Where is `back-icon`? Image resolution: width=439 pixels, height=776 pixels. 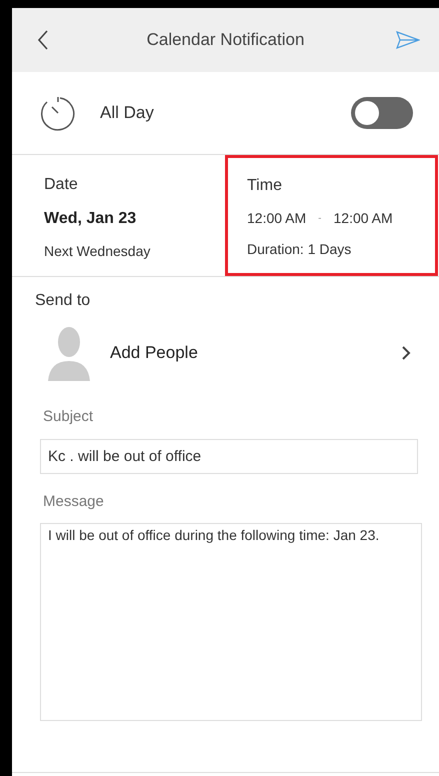
back-icon is located at coordinates (43, 40).